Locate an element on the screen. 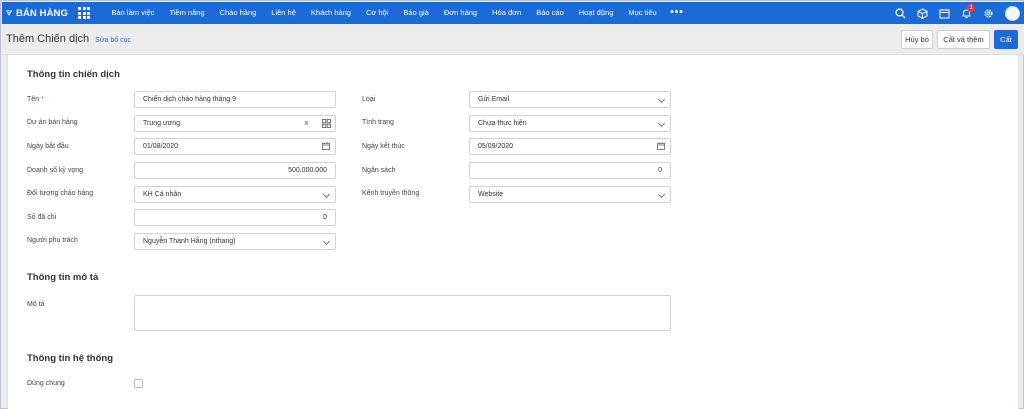 Image resolution: width=1024 pixels, height=409 pixels. bell-icon: 1 is located at coordinates (966, 13).